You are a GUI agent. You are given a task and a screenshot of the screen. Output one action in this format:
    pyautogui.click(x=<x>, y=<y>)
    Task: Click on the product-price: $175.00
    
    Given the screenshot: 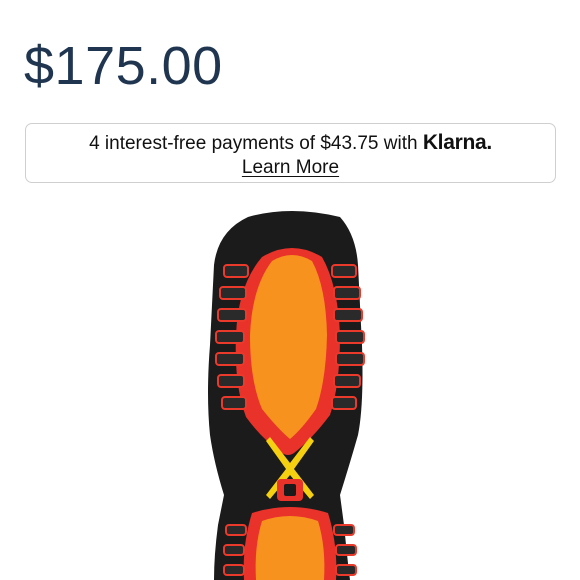 What is the action you would take?
    pyautogui.click(x=123, y=66)
    